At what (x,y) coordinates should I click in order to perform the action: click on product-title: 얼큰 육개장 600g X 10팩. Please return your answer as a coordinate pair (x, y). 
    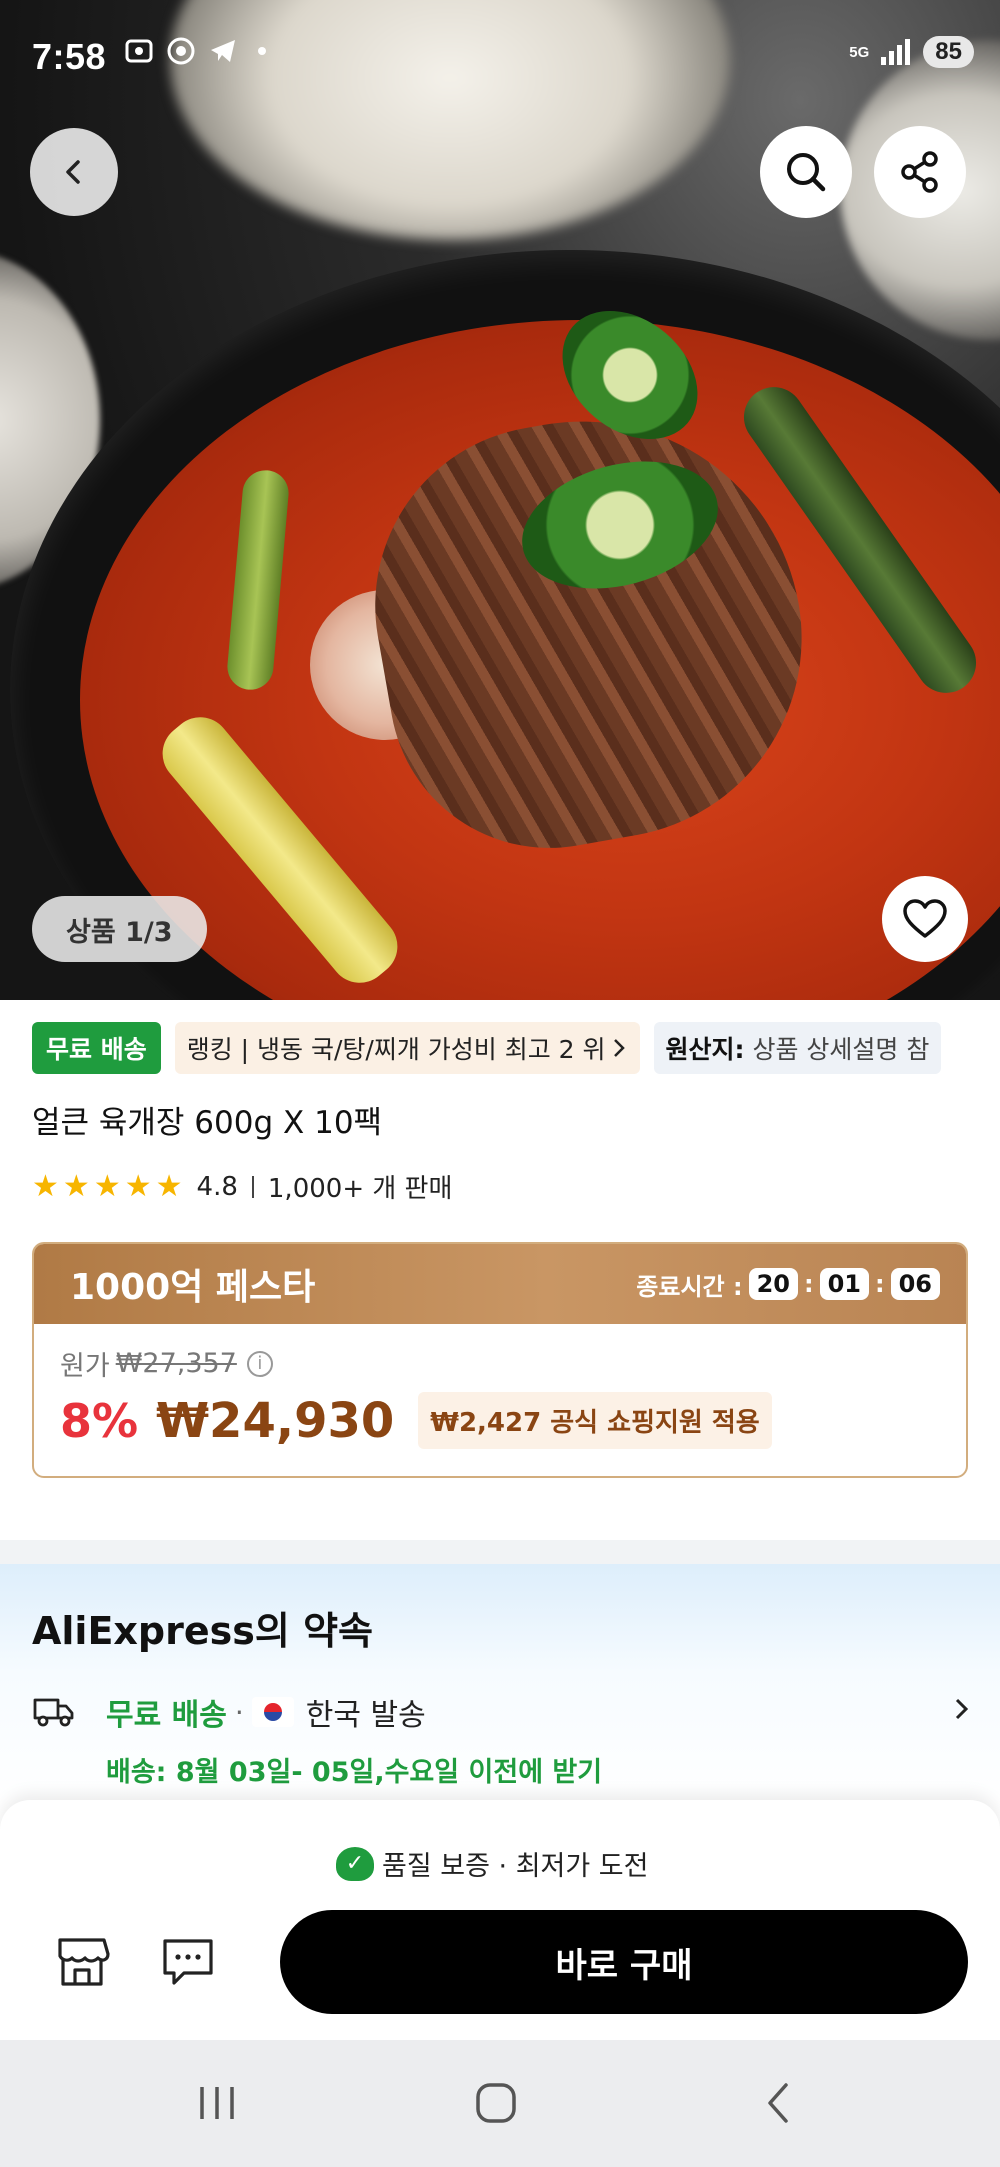
    Looking at the image, I should click on (207, 1123).